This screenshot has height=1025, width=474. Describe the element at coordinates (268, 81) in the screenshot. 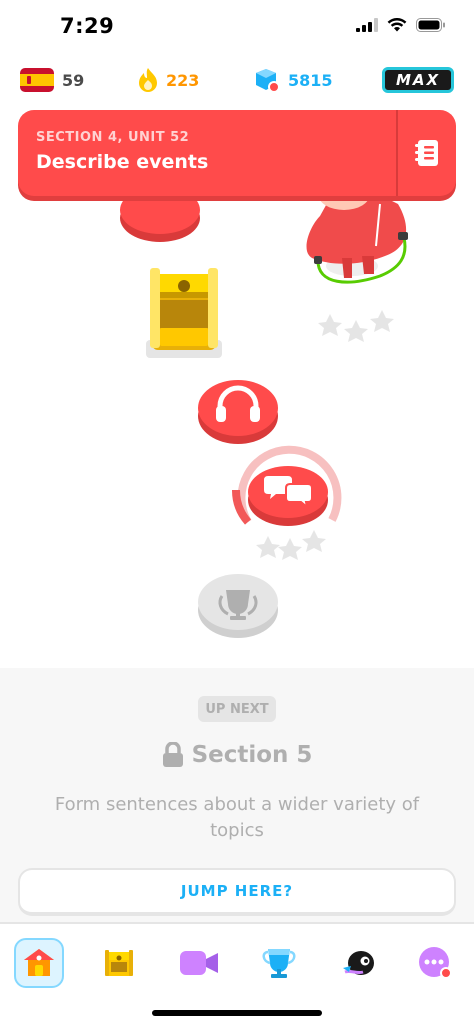

I see `gem-icon` at that location.